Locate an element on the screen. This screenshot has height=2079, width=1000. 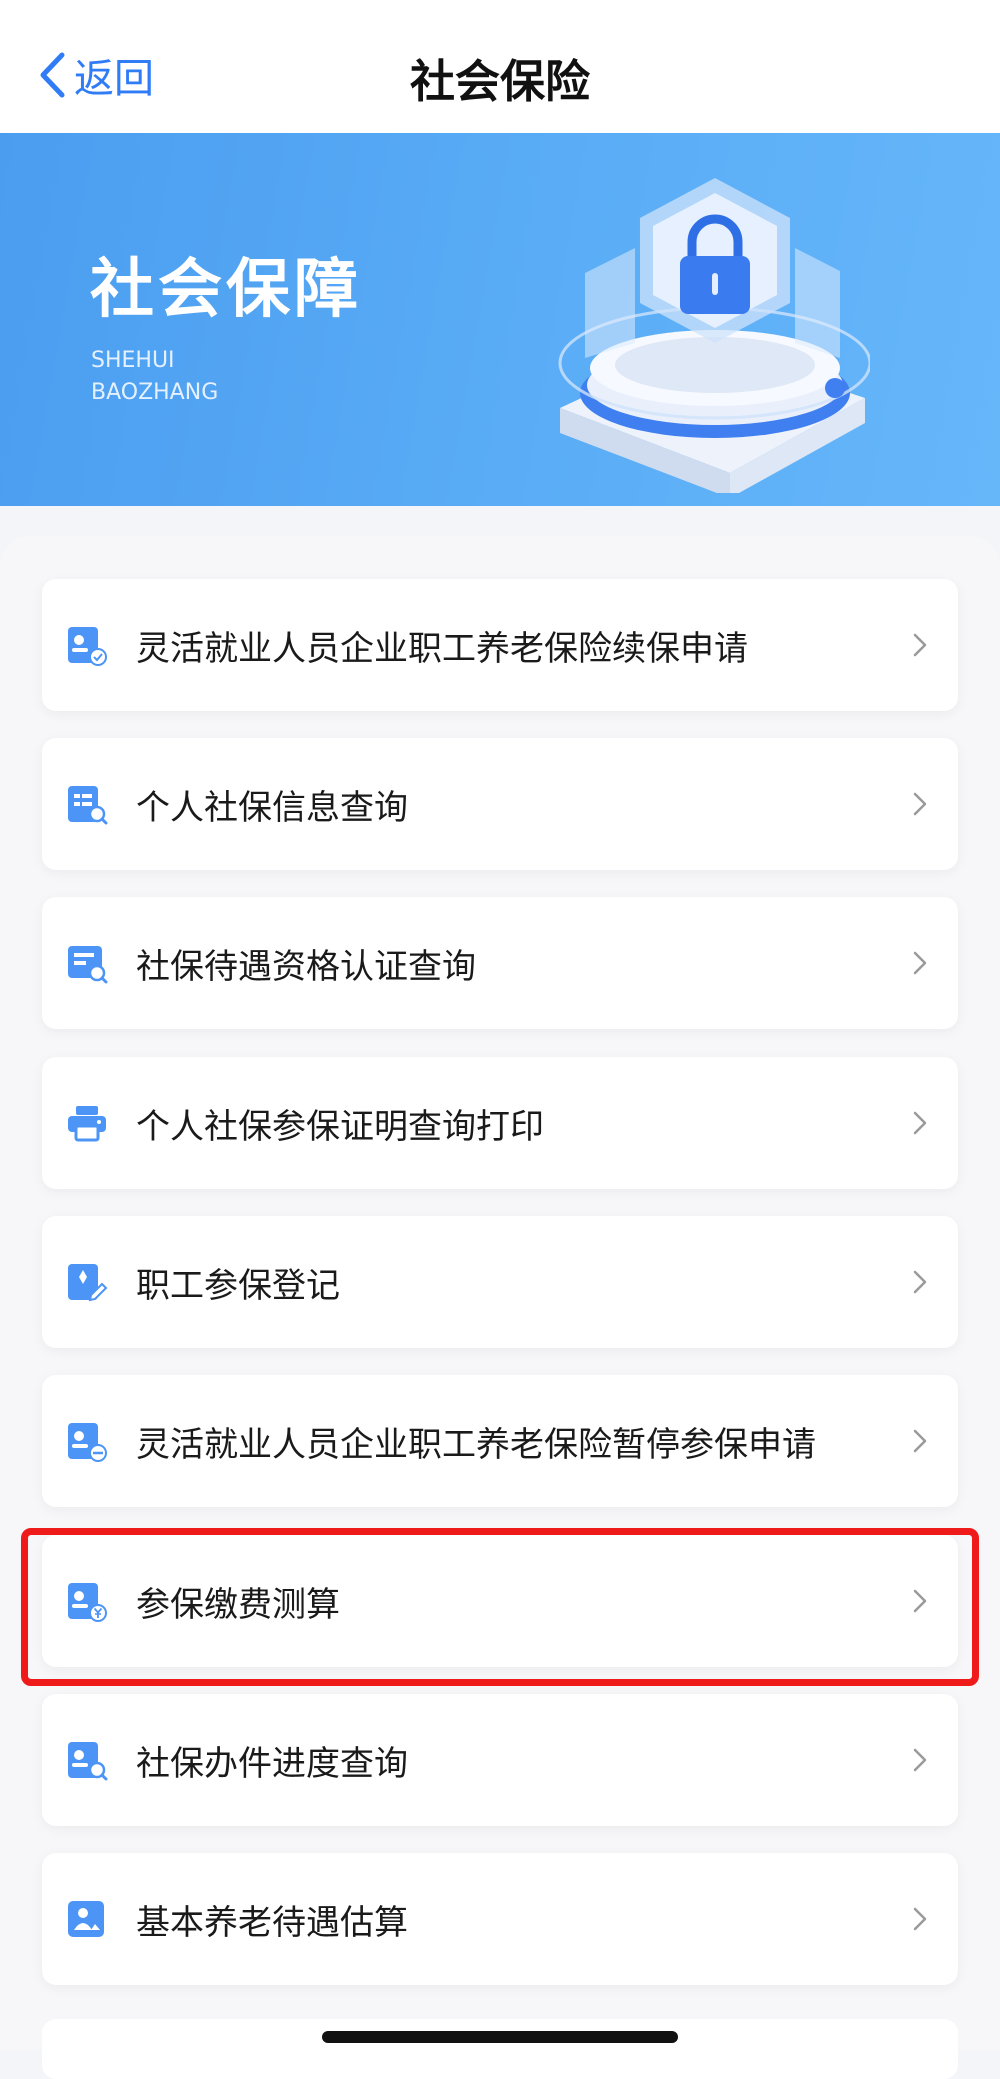
menu-item-employee-registration: 职工参保登记 is located at coordinates (500, 1282).